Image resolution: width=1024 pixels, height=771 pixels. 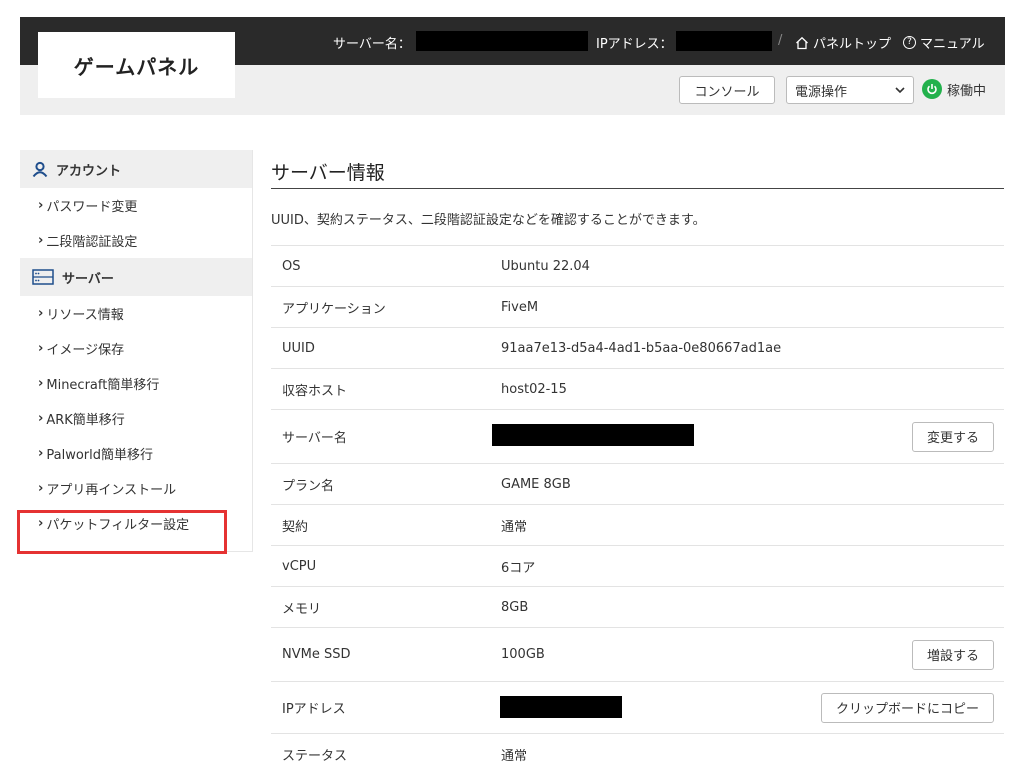 I want to click on sidebar-item-label: Minecraft簡単移行, so click(x=103, y=385).